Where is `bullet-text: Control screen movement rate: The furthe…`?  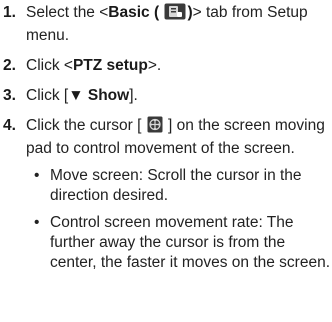
bullet-text: Control screen movement rate: The furthe… is located at coordinates (190, 242).